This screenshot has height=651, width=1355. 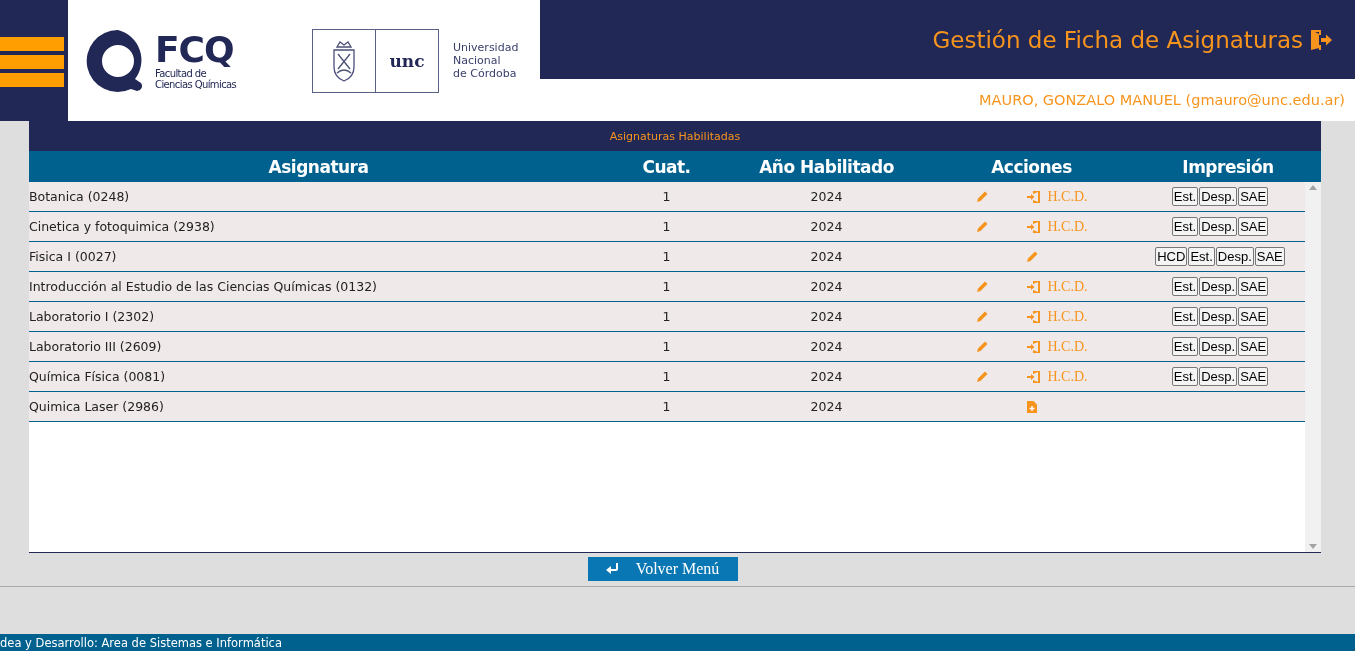 What do you see at coordinates (666, 166) in the screenshot?
I see `column-header: Cuat.` at bounding box center [666, 166].